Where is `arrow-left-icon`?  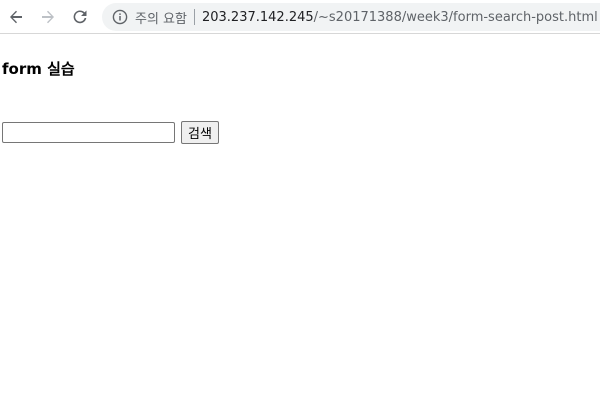
arrow-left-icon is located at coordinates (16, 17).